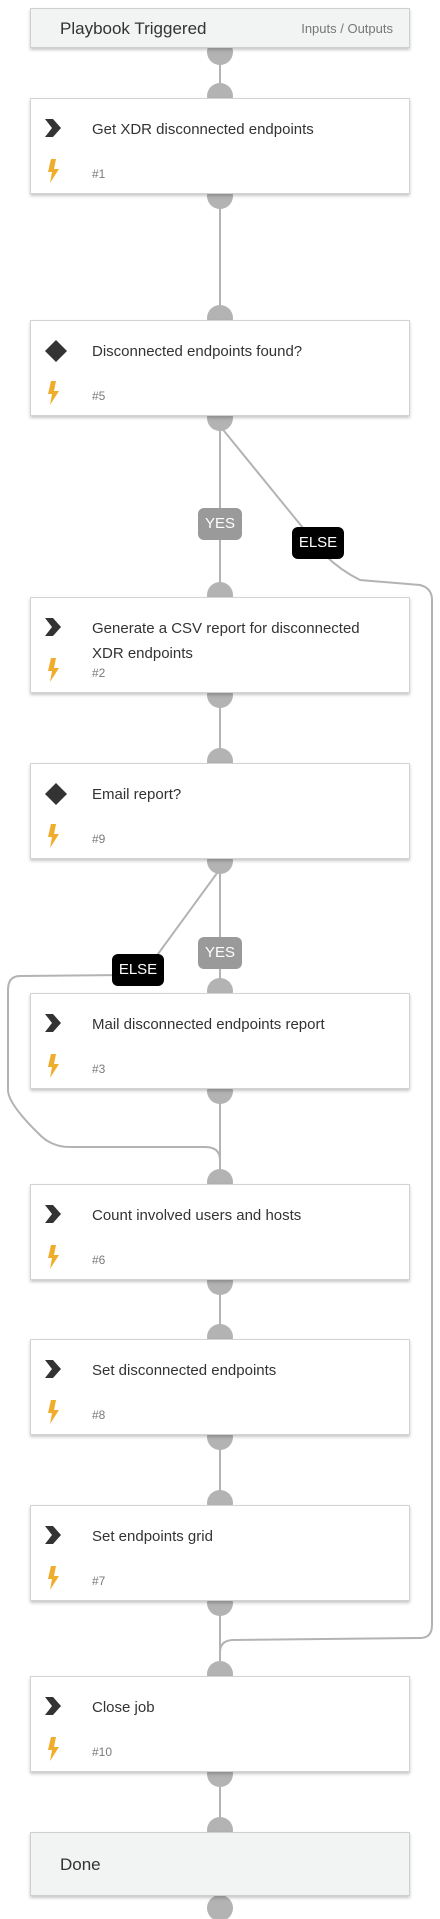 Image resolution: width=440 pixels, height=1919 pixels. What do you see at coordinates (99, 673) in the screenshot?
I see `task-number: #2` at bounding box center [99, 673].